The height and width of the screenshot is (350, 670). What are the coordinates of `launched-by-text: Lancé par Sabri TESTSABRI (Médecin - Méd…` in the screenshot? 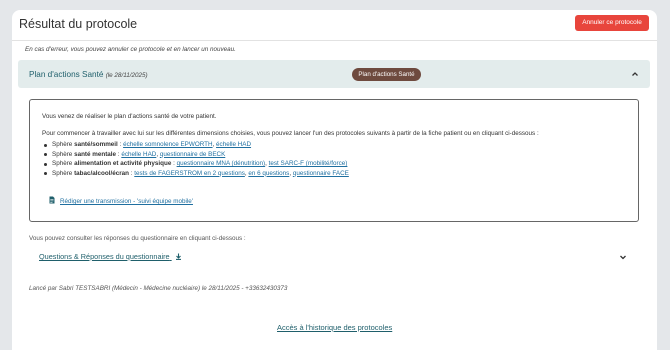 It's located at (158, 288).